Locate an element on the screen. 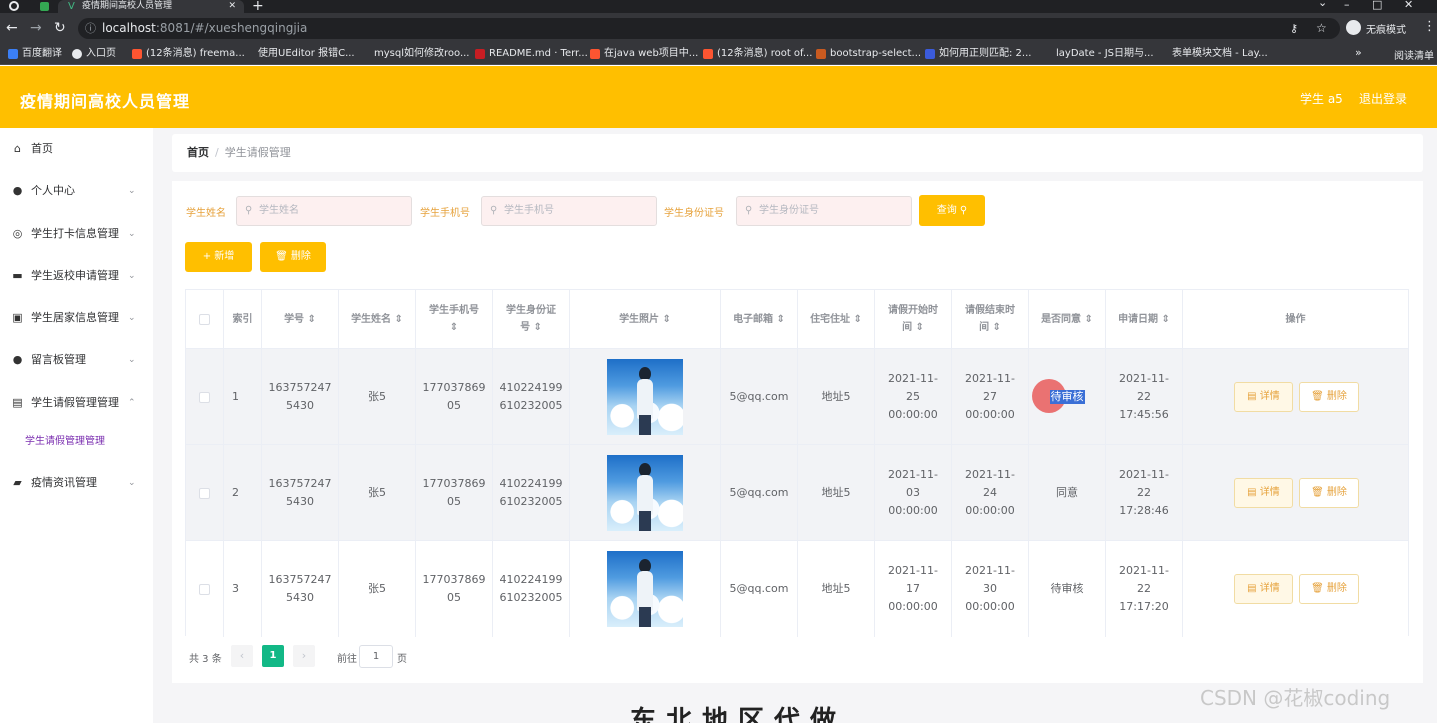 This screenshot has width=1437, height=723. cell-phone: 177037869 05 is located at coordinates (454, 589).